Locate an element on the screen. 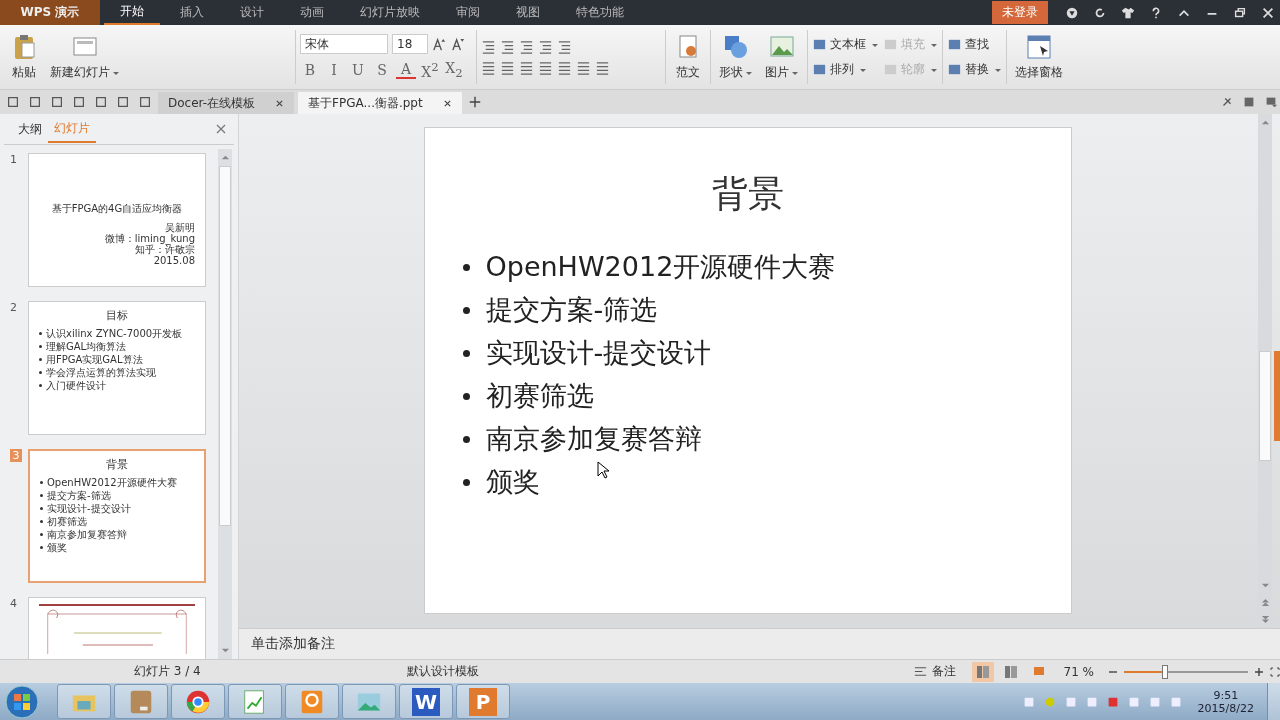 The image size is (1280, 720). preview-icon is located at coordinates (101, 102).